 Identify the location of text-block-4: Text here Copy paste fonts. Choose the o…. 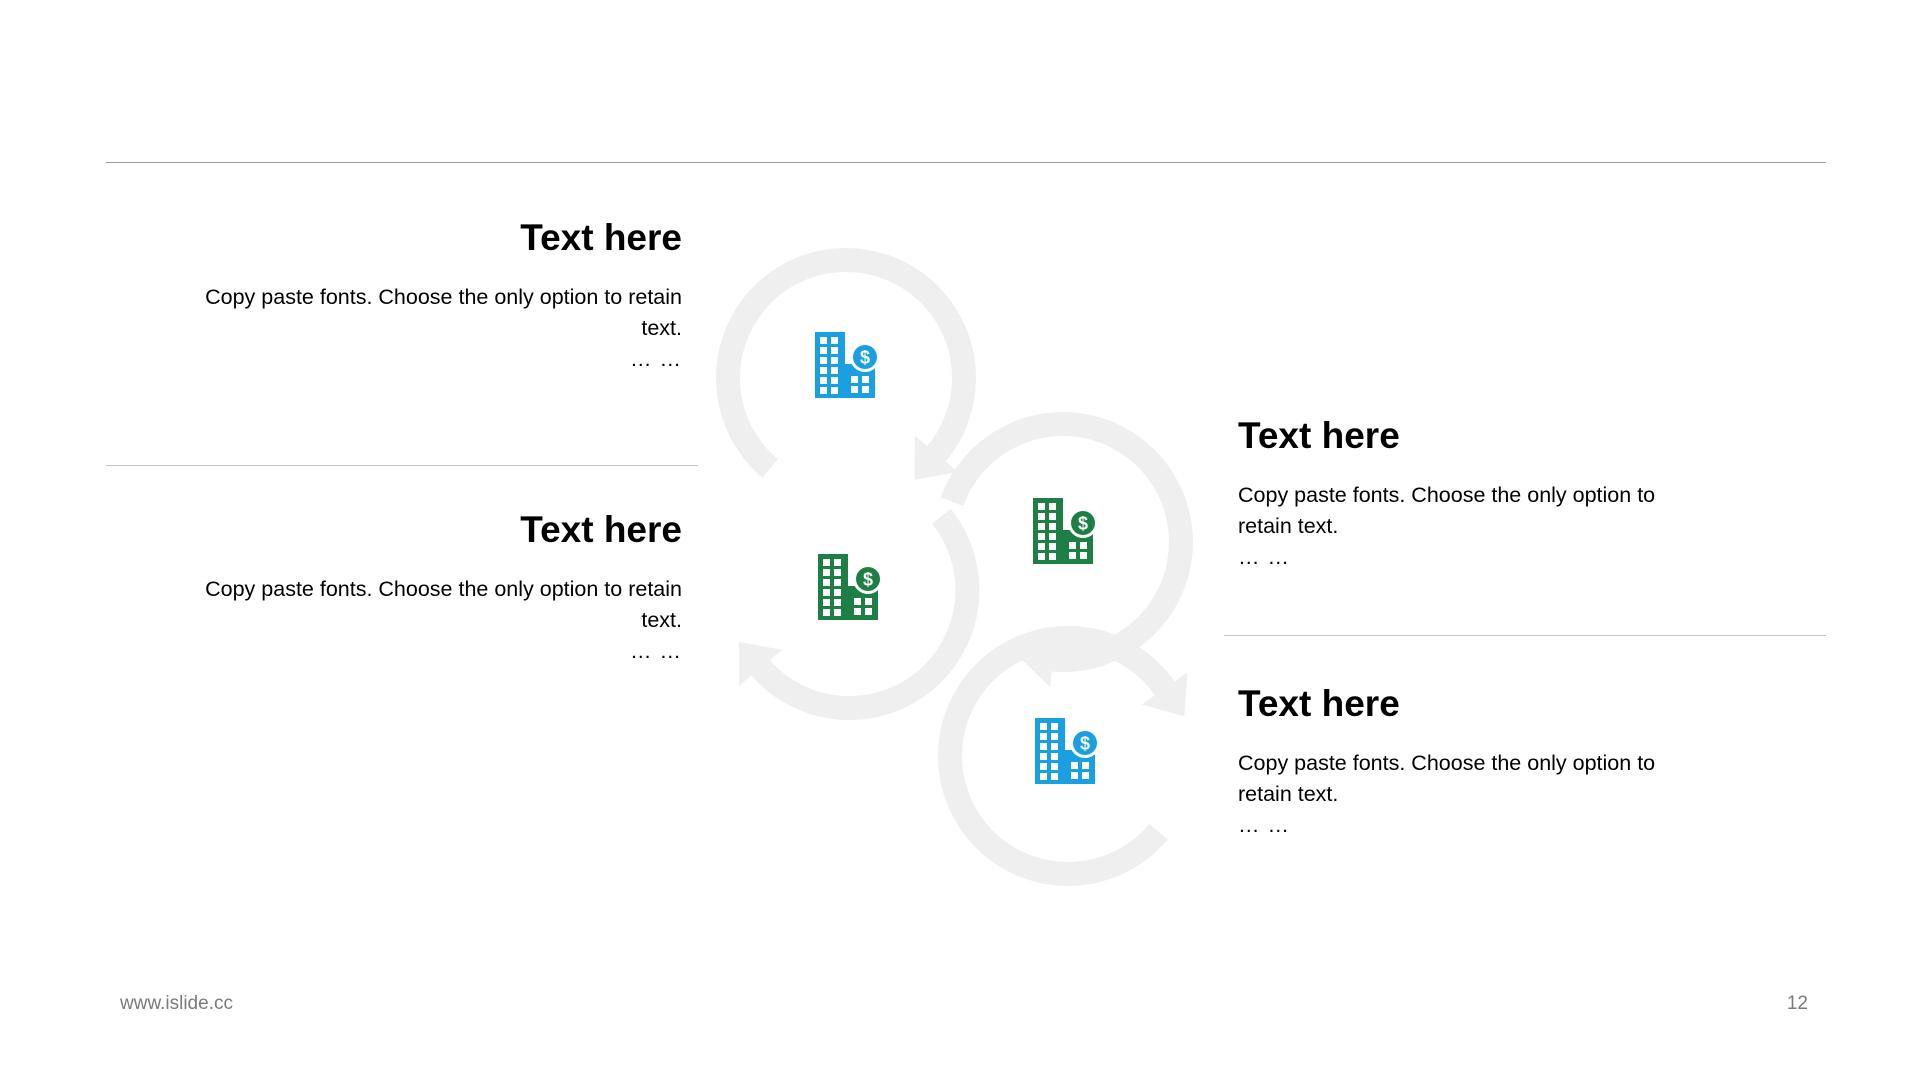
(1458, 761).